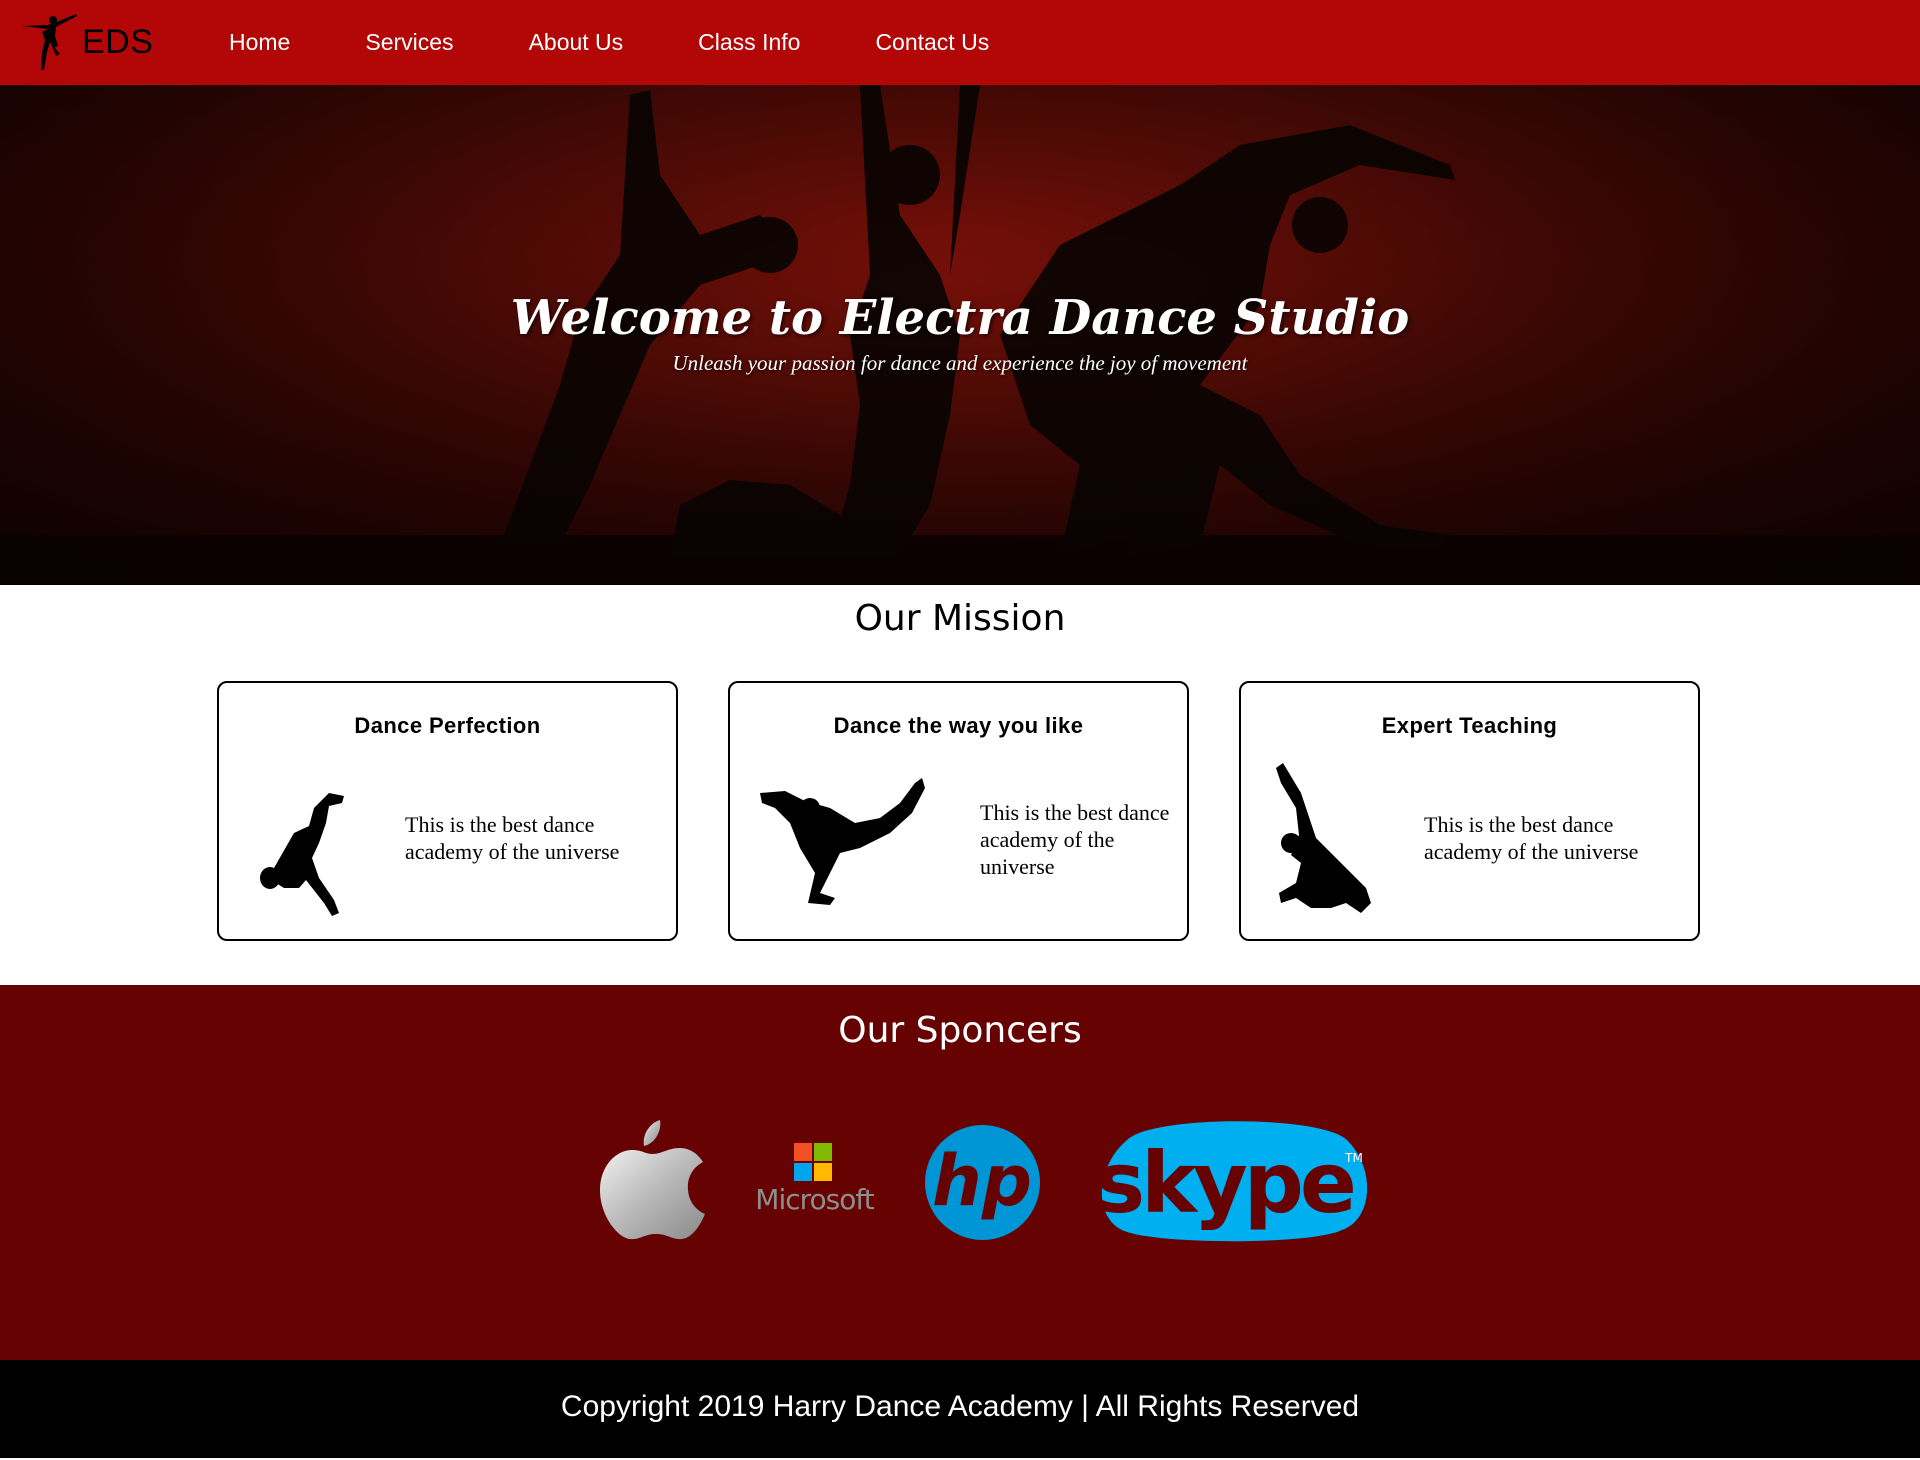 The image size is (1920, 1460). I want to click on trademark-mark: TM, so click(1353, 1158).